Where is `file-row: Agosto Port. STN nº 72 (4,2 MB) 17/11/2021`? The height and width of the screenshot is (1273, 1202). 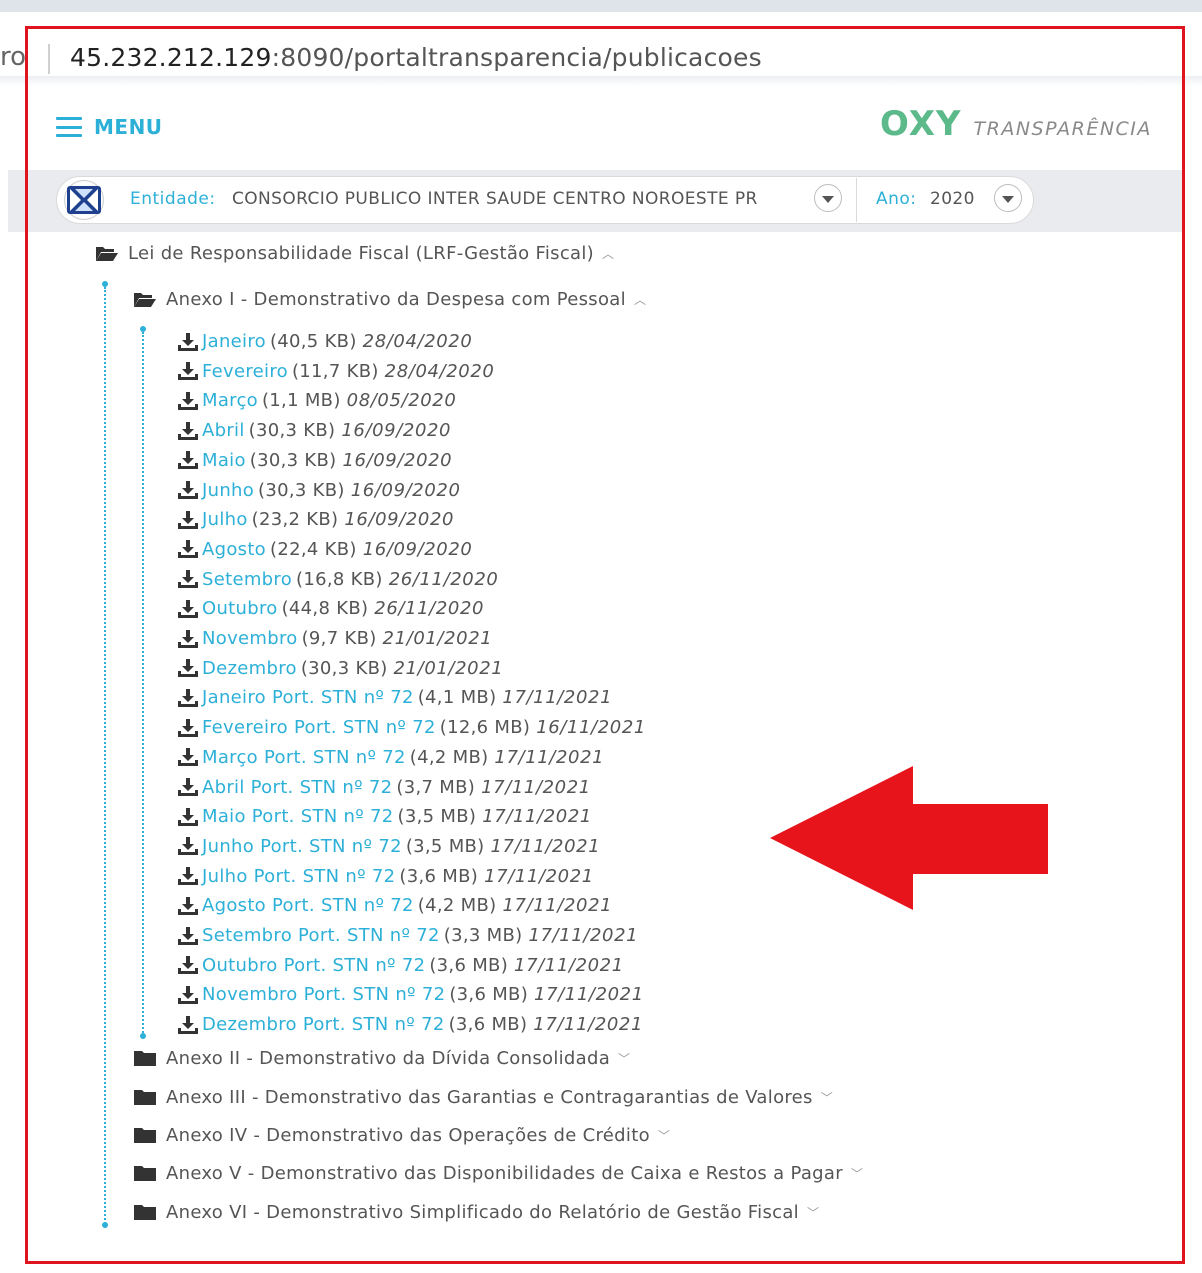 file-row: Agosto Port. STN nº 72 (4,2 MB) 17/11/2021 is located at coordinates (395, 905).